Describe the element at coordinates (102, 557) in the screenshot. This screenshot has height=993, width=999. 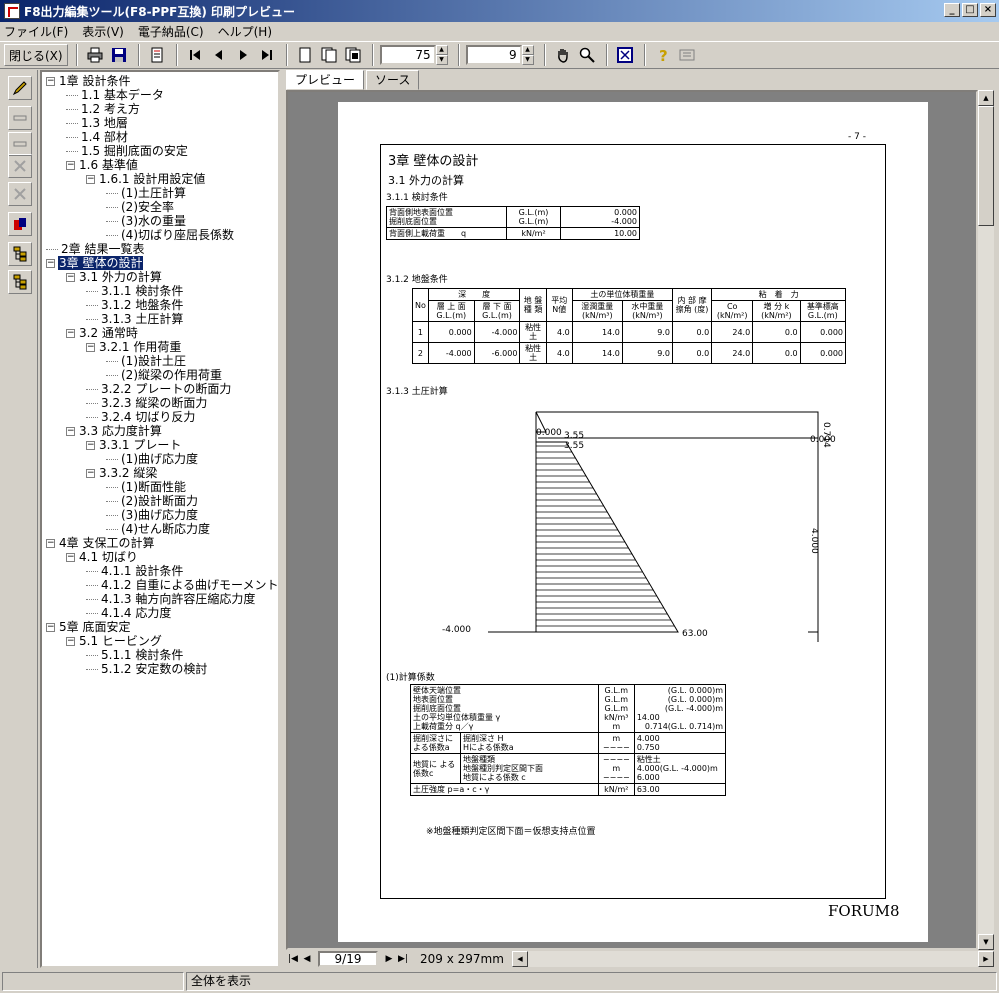
I see `tree-node: −4.1 切ばり` at that location.